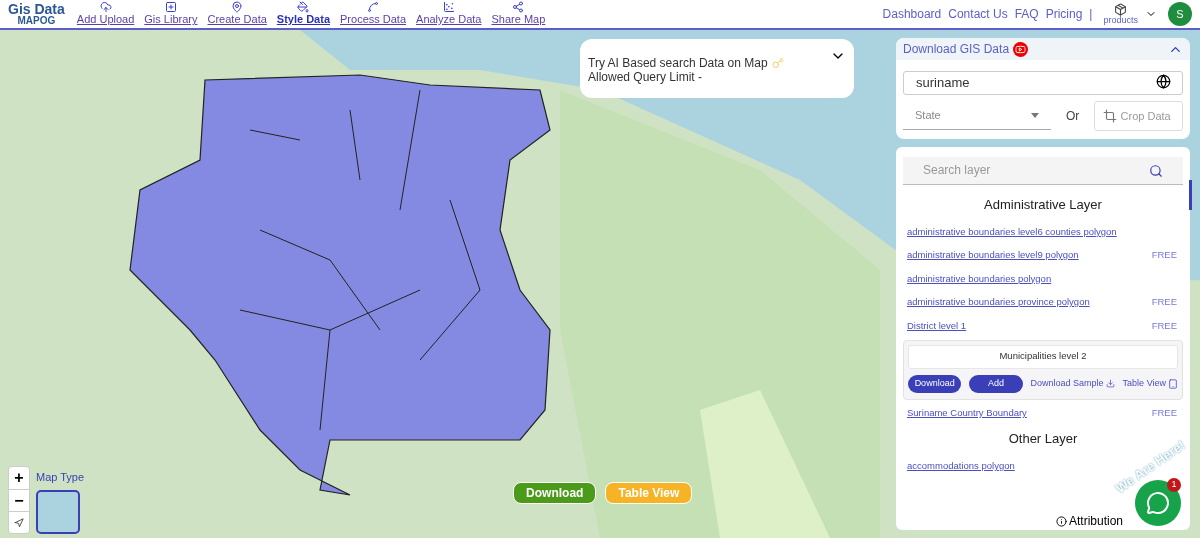  I want to click on layer-link: accommodations polygon, so click(961, 466).